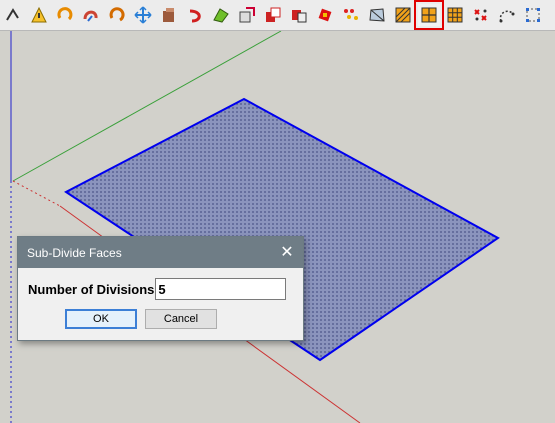  What do you see at coordinates (36, 193) in the screenshot?
I see `red-axis-hidden` at bounding box center [36, 193].